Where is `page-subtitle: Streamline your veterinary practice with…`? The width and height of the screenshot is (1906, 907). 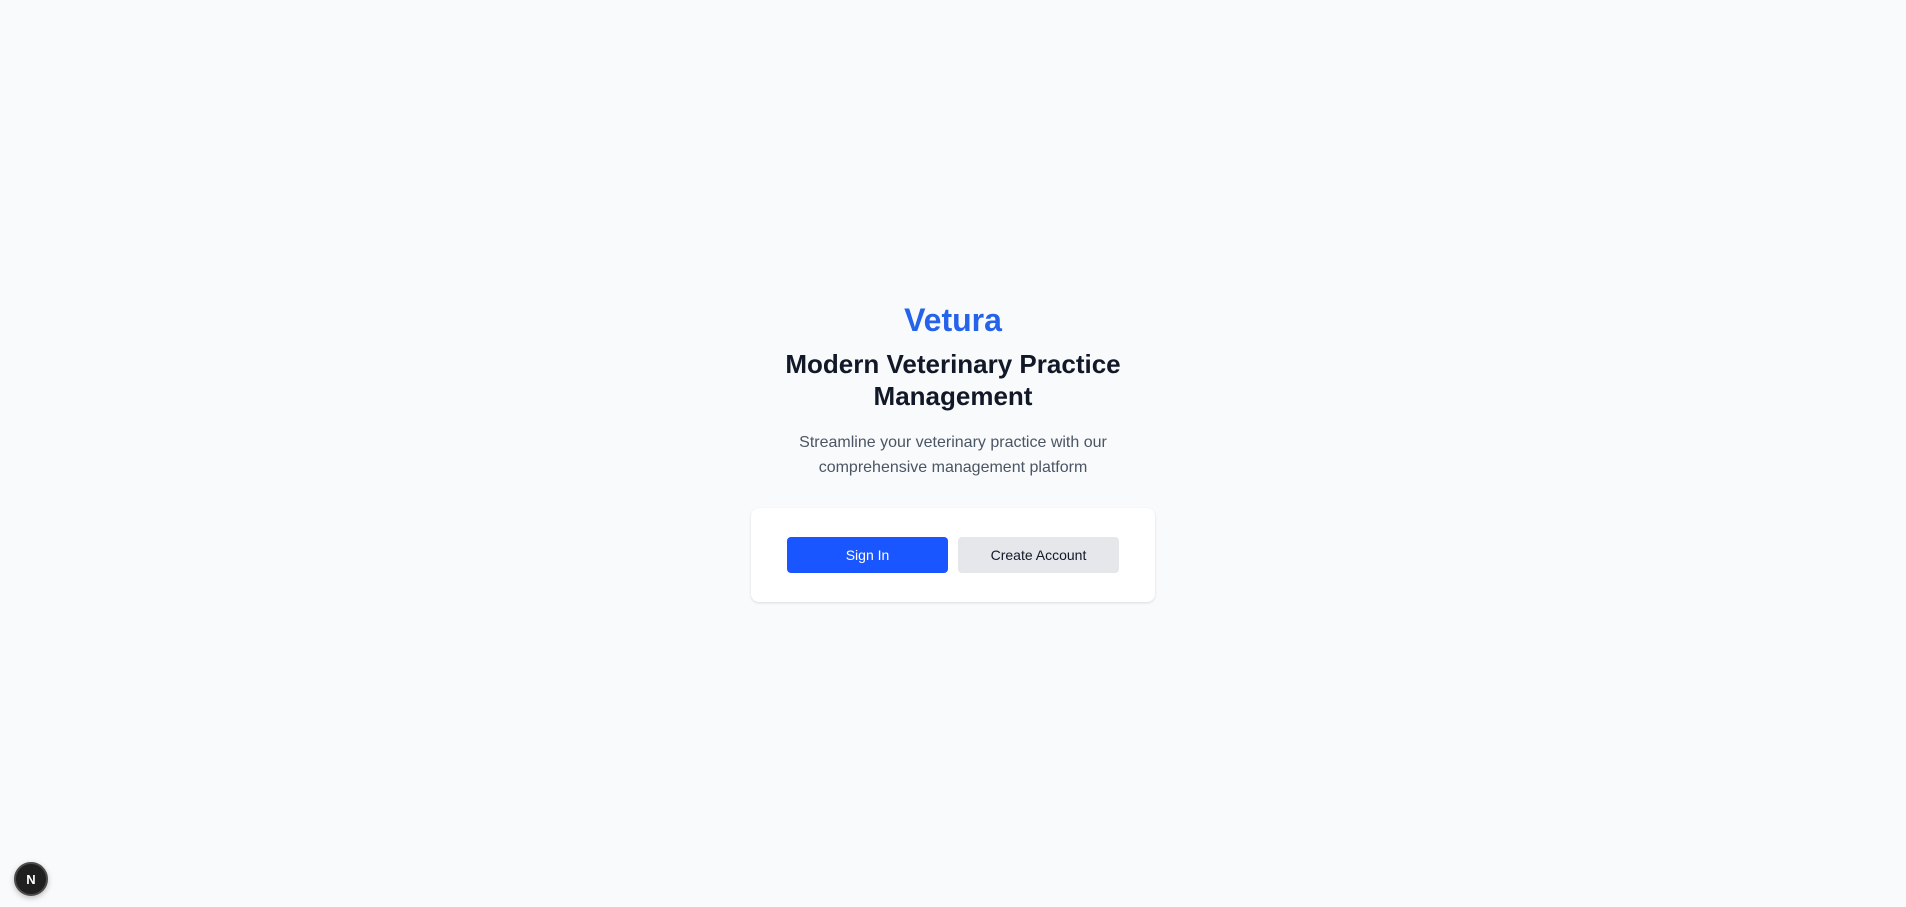
page-subtitle: Streamline your veterinary practice with… is located at coordinates (953, 455).